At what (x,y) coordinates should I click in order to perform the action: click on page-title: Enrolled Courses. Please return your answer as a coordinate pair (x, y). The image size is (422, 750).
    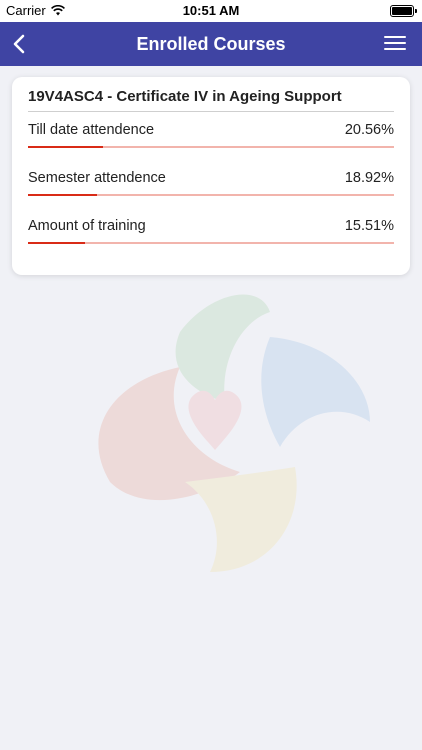
    Looking at the image, I should click on (211, 44).